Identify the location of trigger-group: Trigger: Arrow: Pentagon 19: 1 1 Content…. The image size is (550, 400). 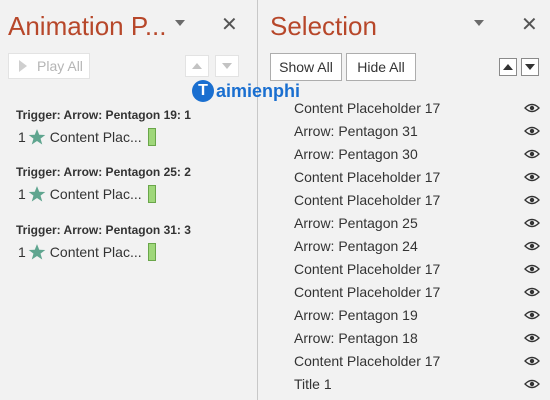
(103, 127).